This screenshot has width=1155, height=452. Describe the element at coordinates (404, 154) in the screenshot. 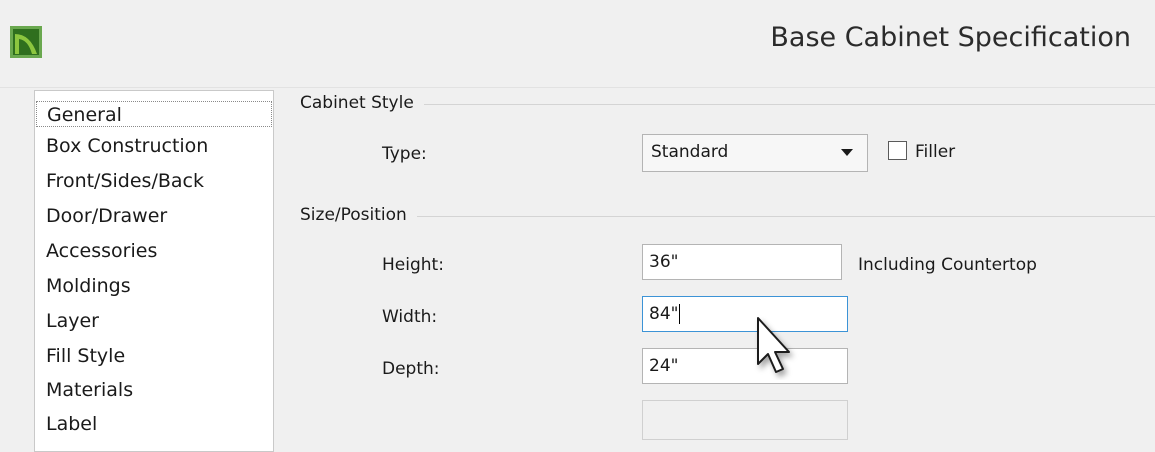

I see `type-label: Type:` at that location.